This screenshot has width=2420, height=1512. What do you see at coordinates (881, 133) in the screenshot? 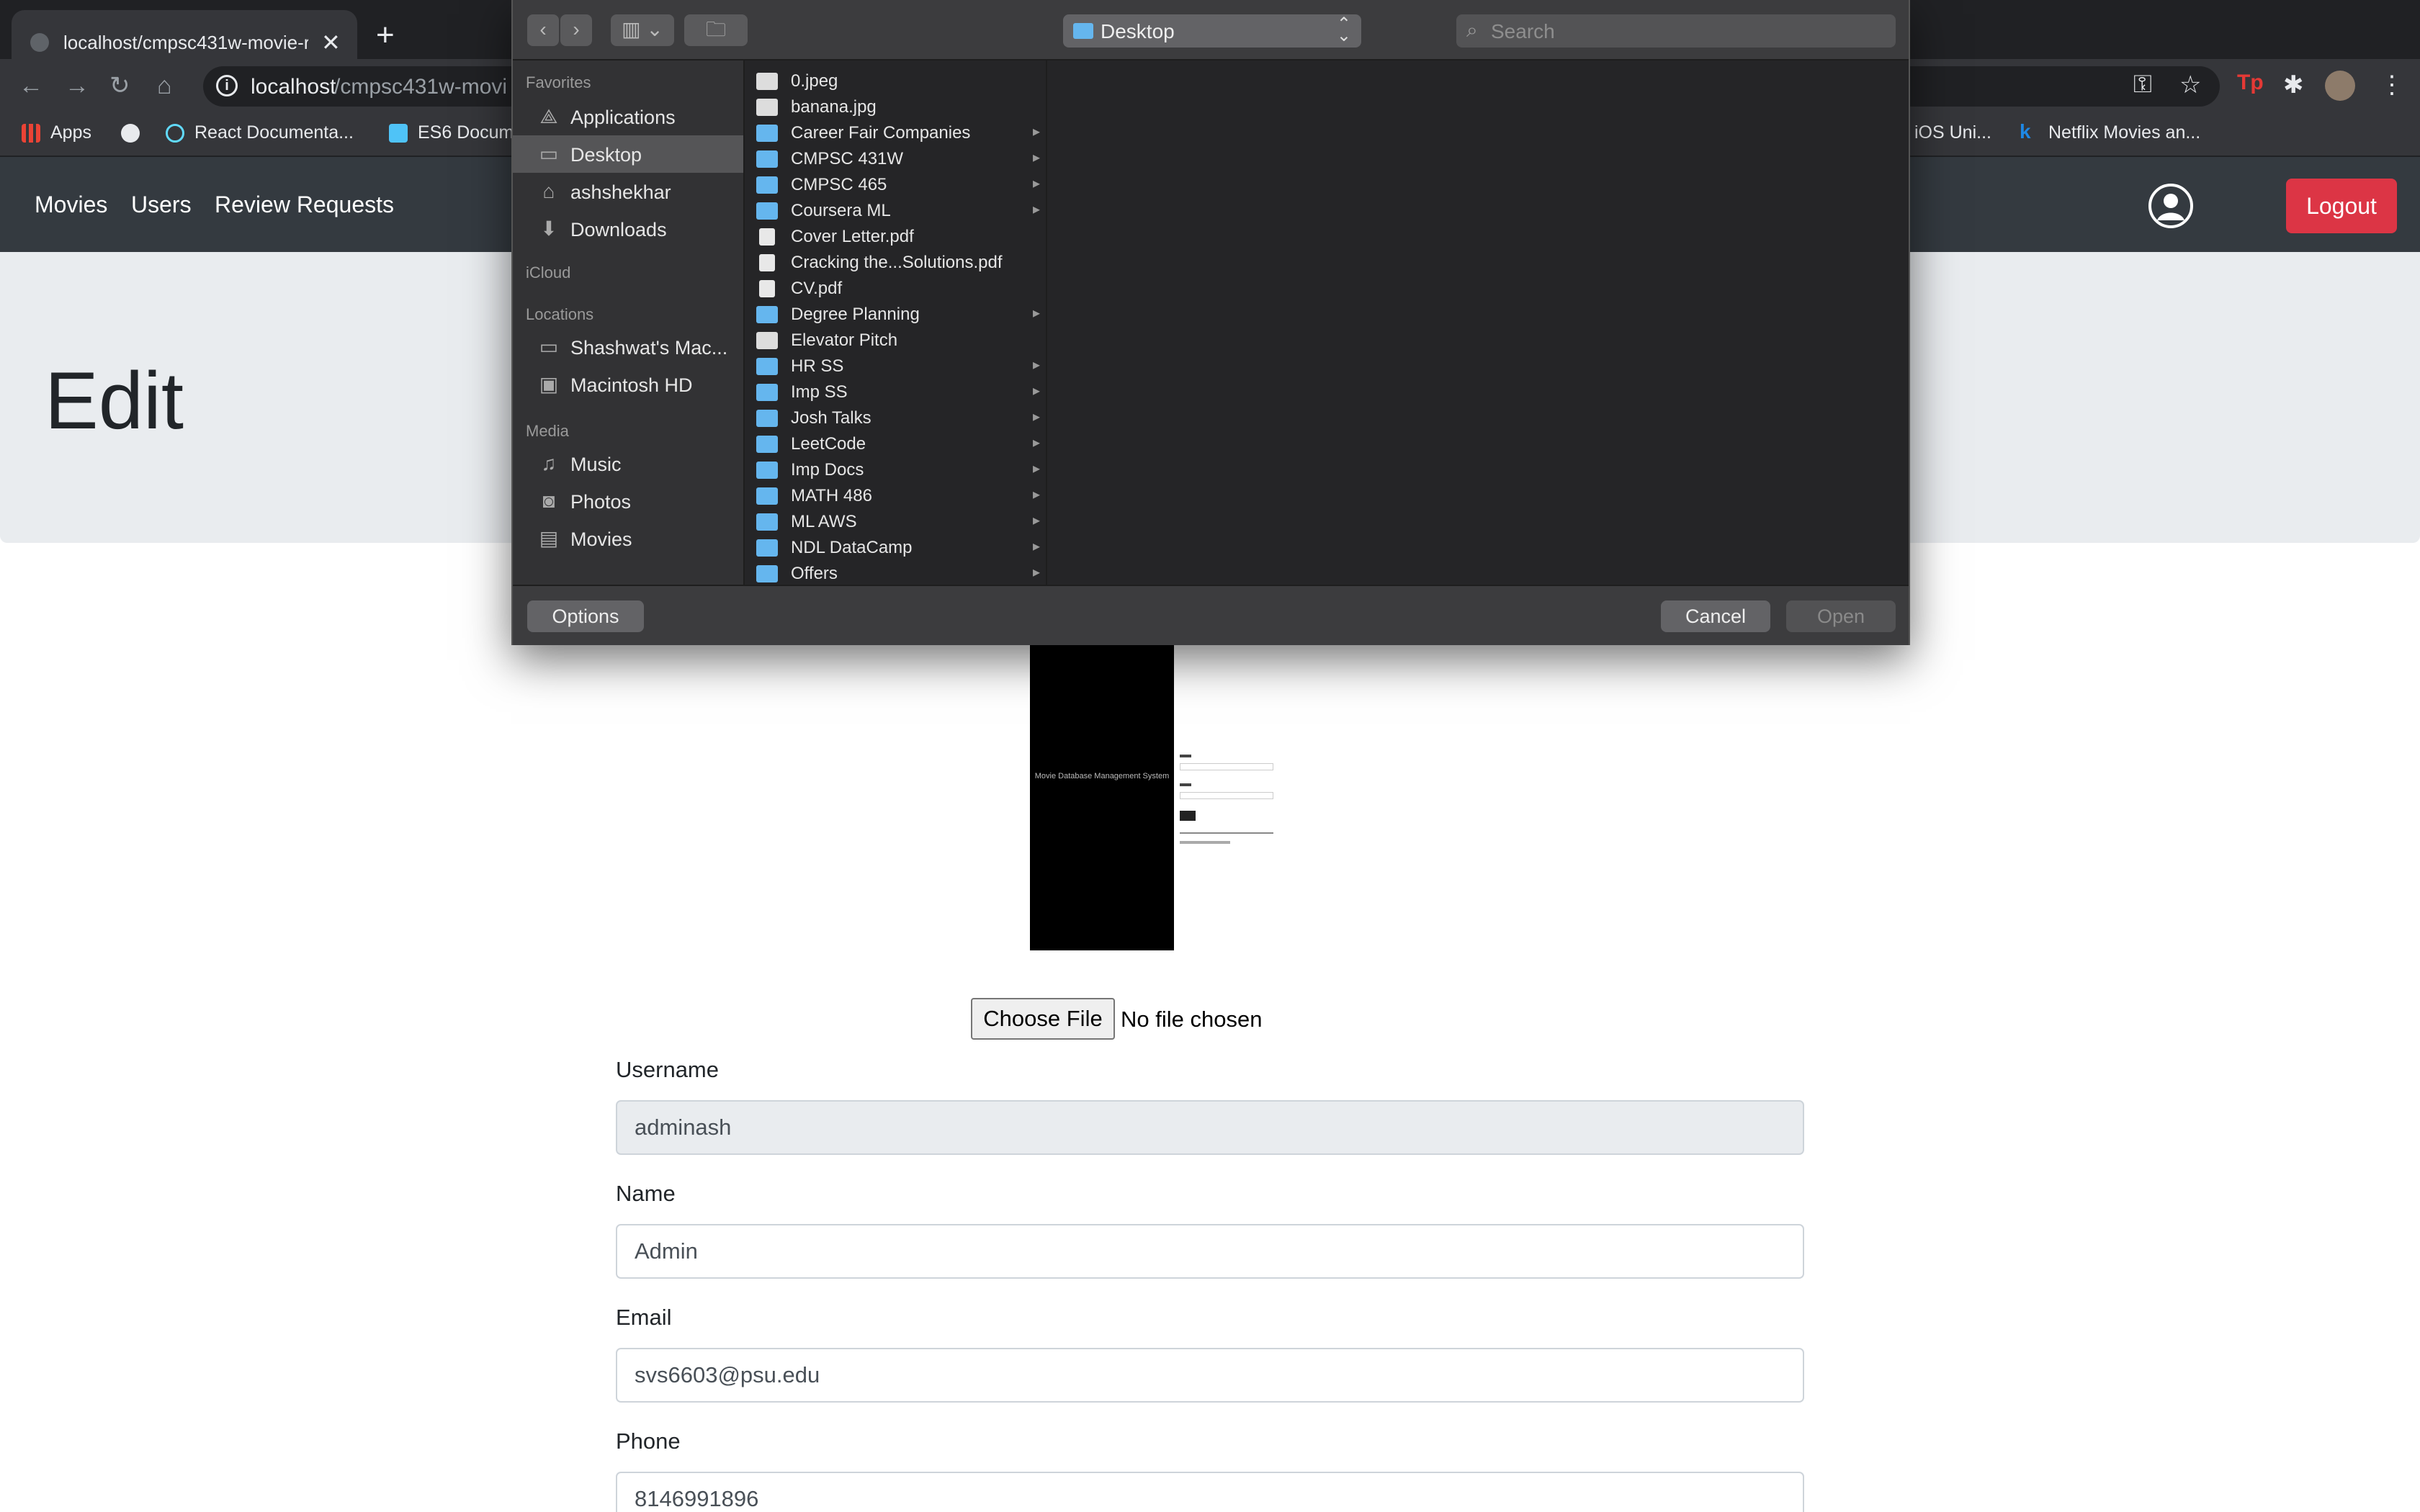
I see `file-name: Career Fair Companies` at bounding box center [881, 133].